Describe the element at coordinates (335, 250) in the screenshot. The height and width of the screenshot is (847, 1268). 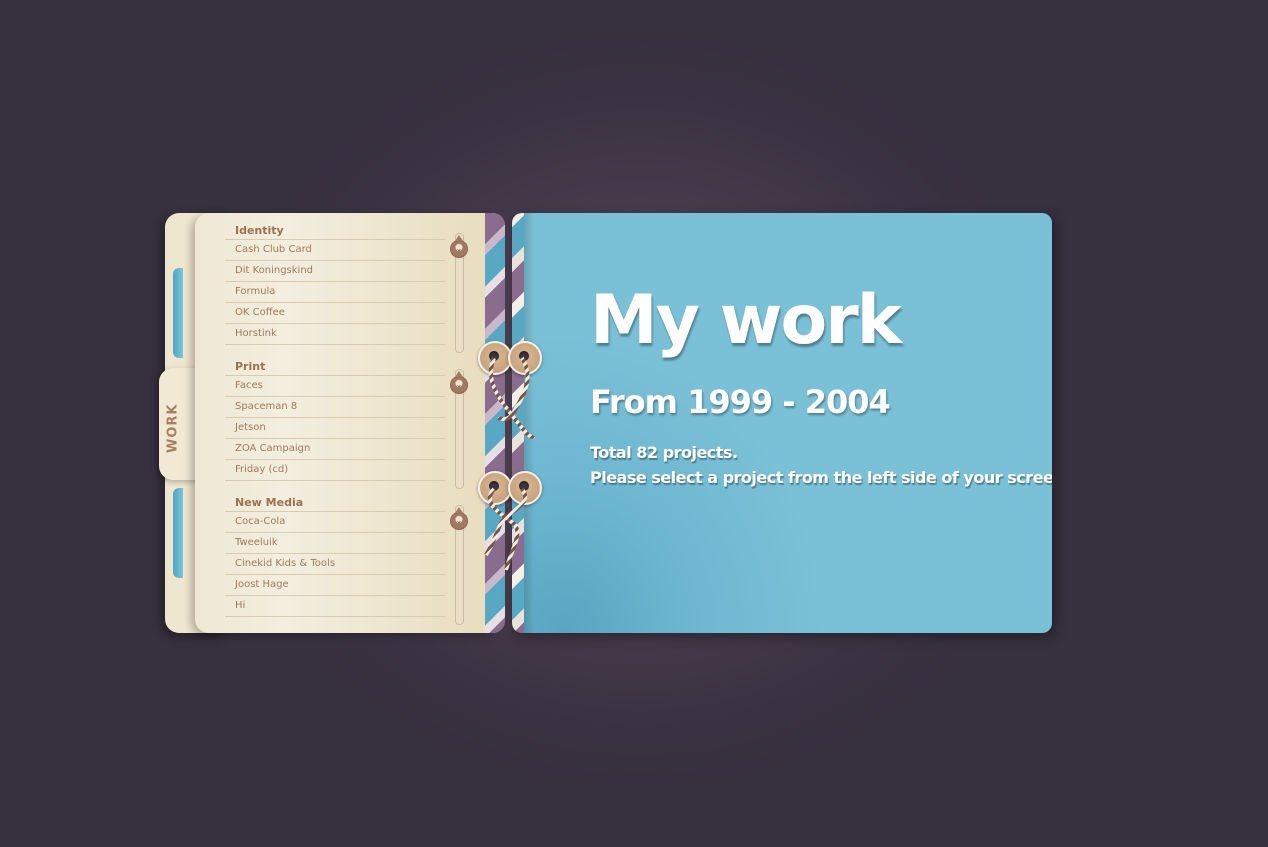
I see `list-item: Cash Club Card` at that location.